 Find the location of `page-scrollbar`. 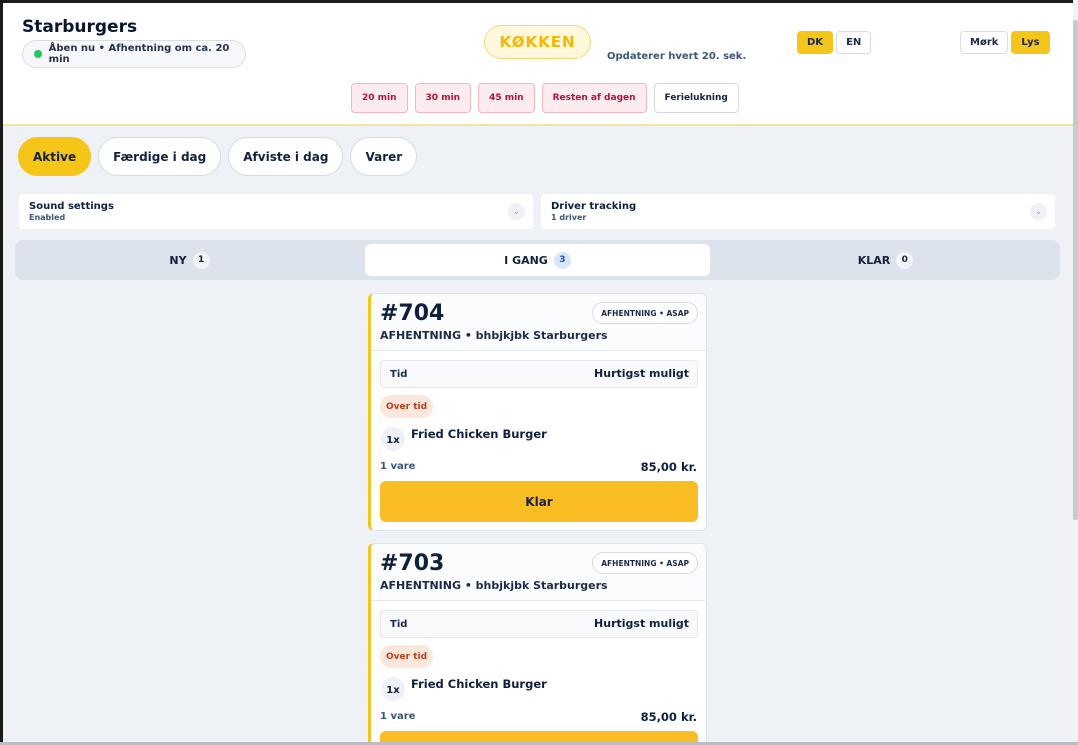

page-scrollbar is located at coordinates (1075, 372).